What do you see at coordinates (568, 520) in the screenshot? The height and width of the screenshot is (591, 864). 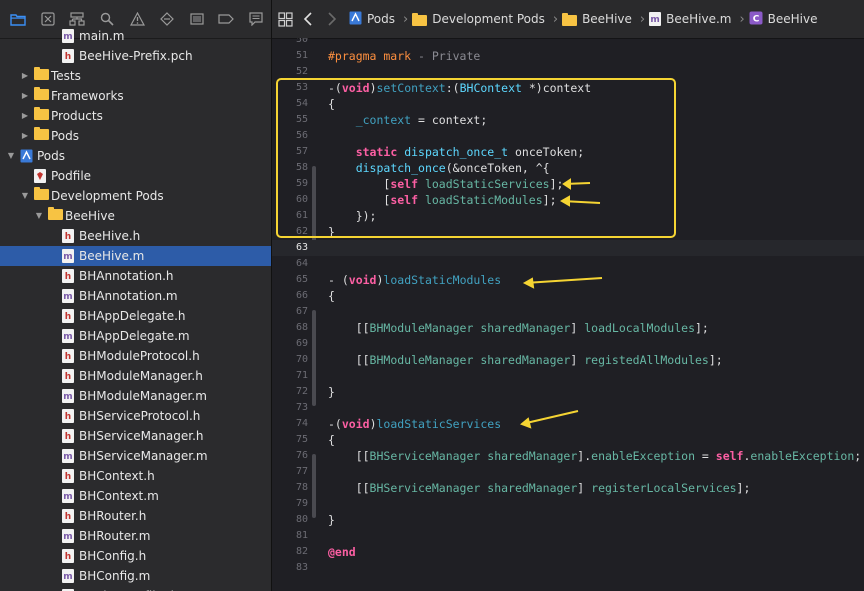 I see `code-line: 80}` at bounding box center [568, 520].